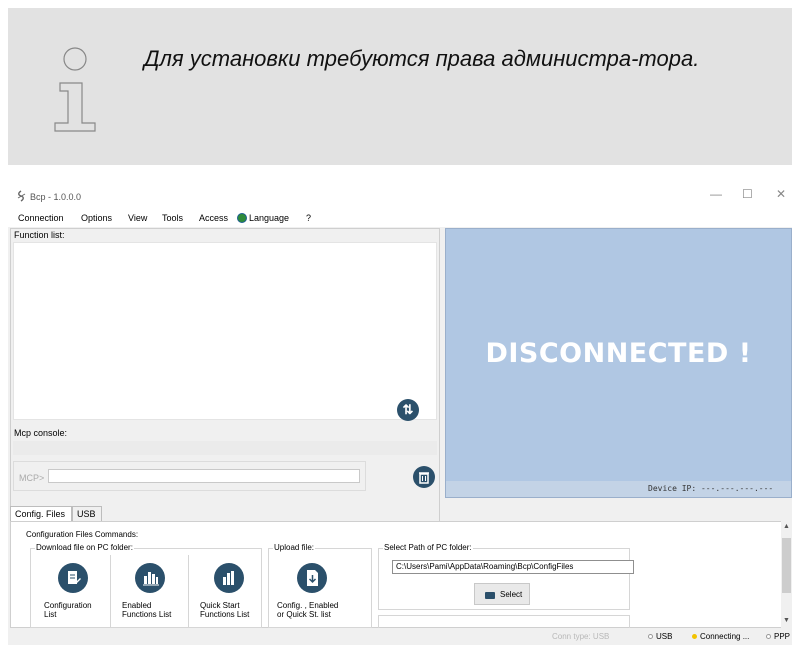  What do you see at coordinates (747, 194) in the screenshot?
I see `maximize-button: ☐` at bounding box center [747, 194].